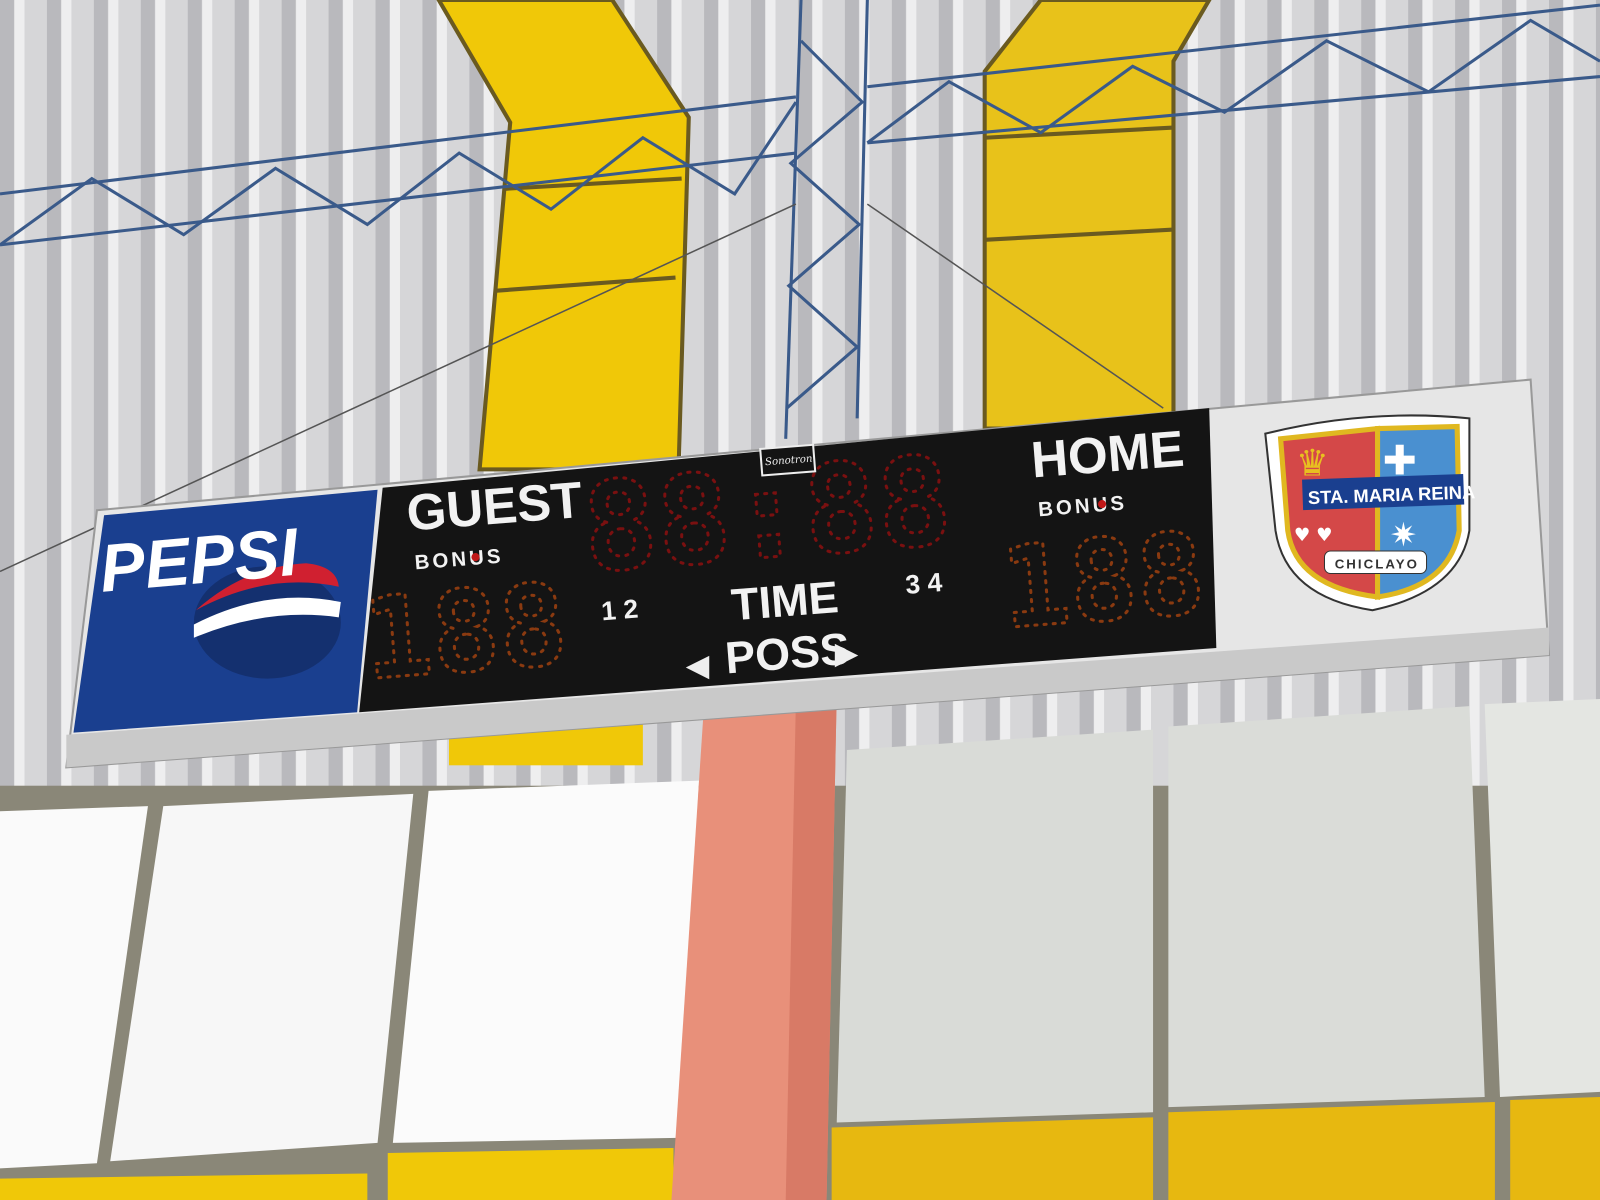  Describe the element at coordinates (1377, 563) in the screenshot. I see `crest-city: CHICLAYO` at that location.